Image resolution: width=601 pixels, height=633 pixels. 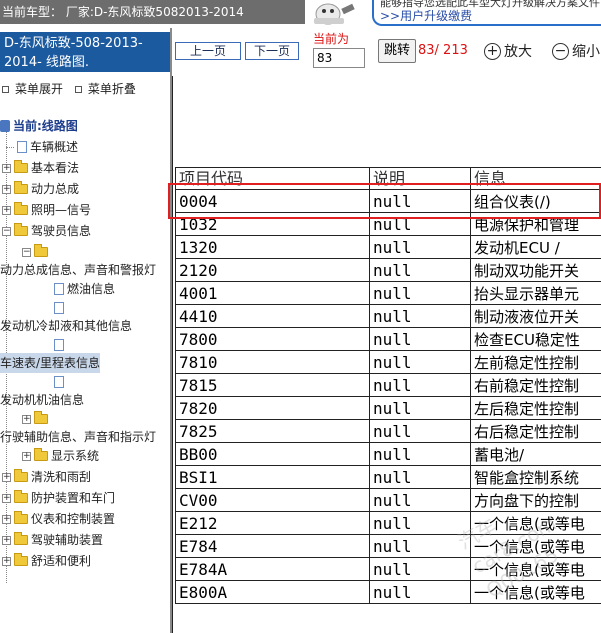 I want to click on tree-item-comfort: + 舒适和便利, so click(x=46, y=561).